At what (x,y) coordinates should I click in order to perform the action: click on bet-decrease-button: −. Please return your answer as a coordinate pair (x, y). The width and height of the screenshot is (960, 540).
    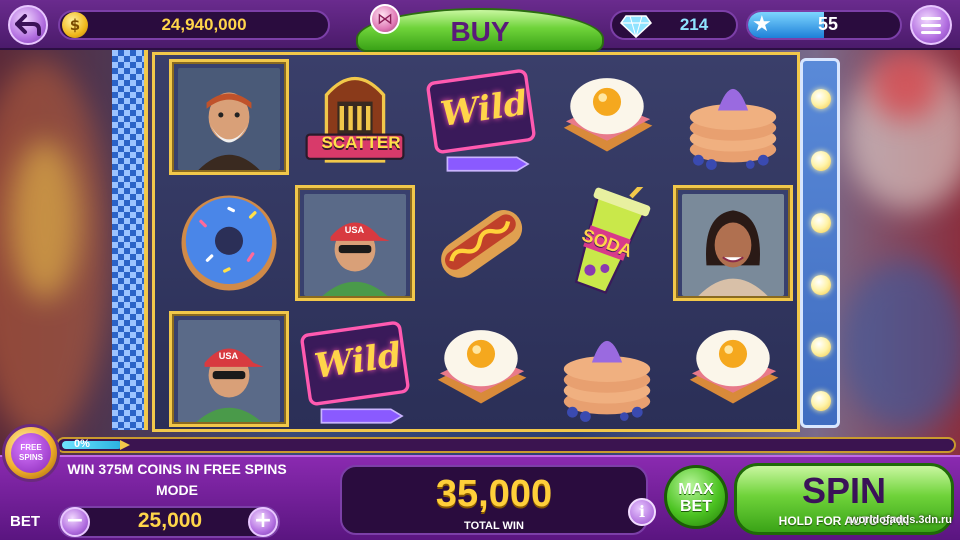
    Looking at the image, I should click on (75, 522).